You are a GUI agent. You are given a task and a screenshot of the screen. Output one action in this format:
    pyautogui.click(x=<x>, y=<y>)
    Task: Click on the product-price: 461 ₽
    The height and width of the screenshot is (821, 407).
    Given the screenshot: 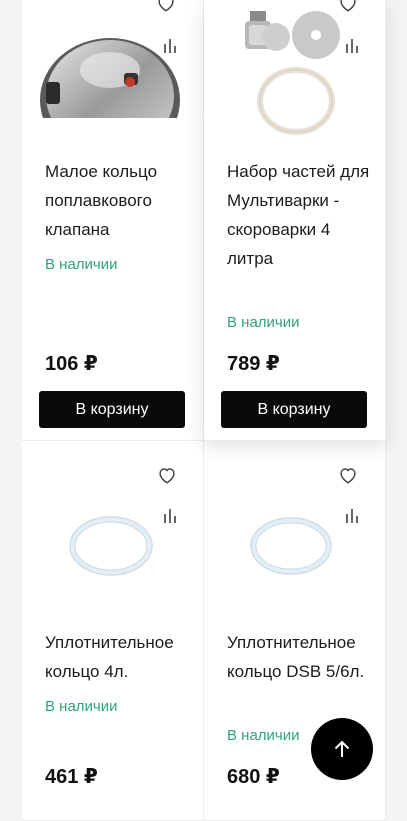 What is the action you would take?
    pyautogui.click(x=71, y=777)
    